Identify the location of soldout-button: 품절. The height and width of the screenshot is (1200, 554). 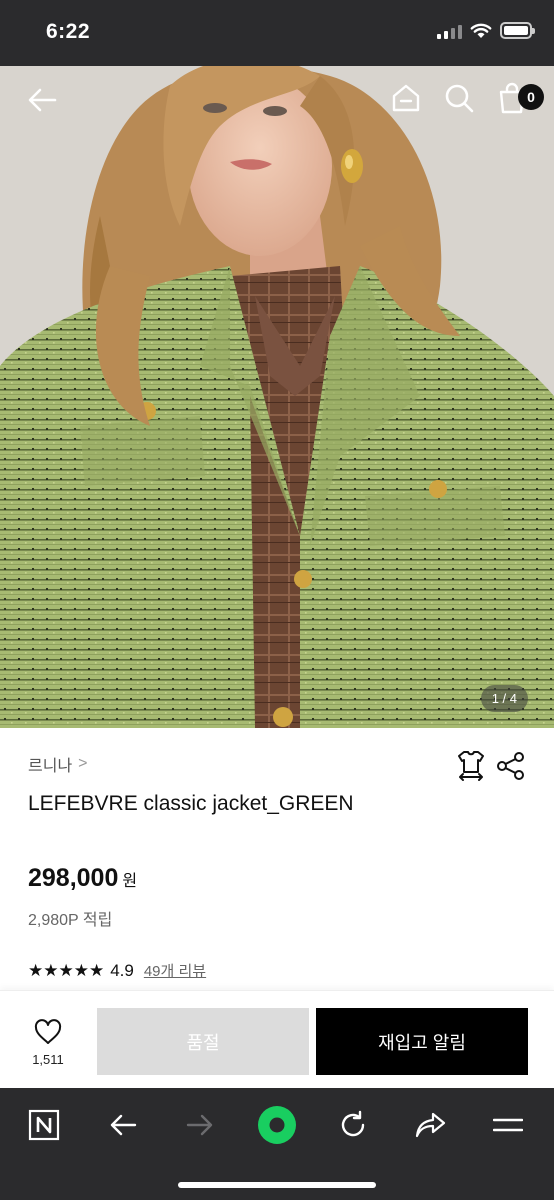
(203, 1041).